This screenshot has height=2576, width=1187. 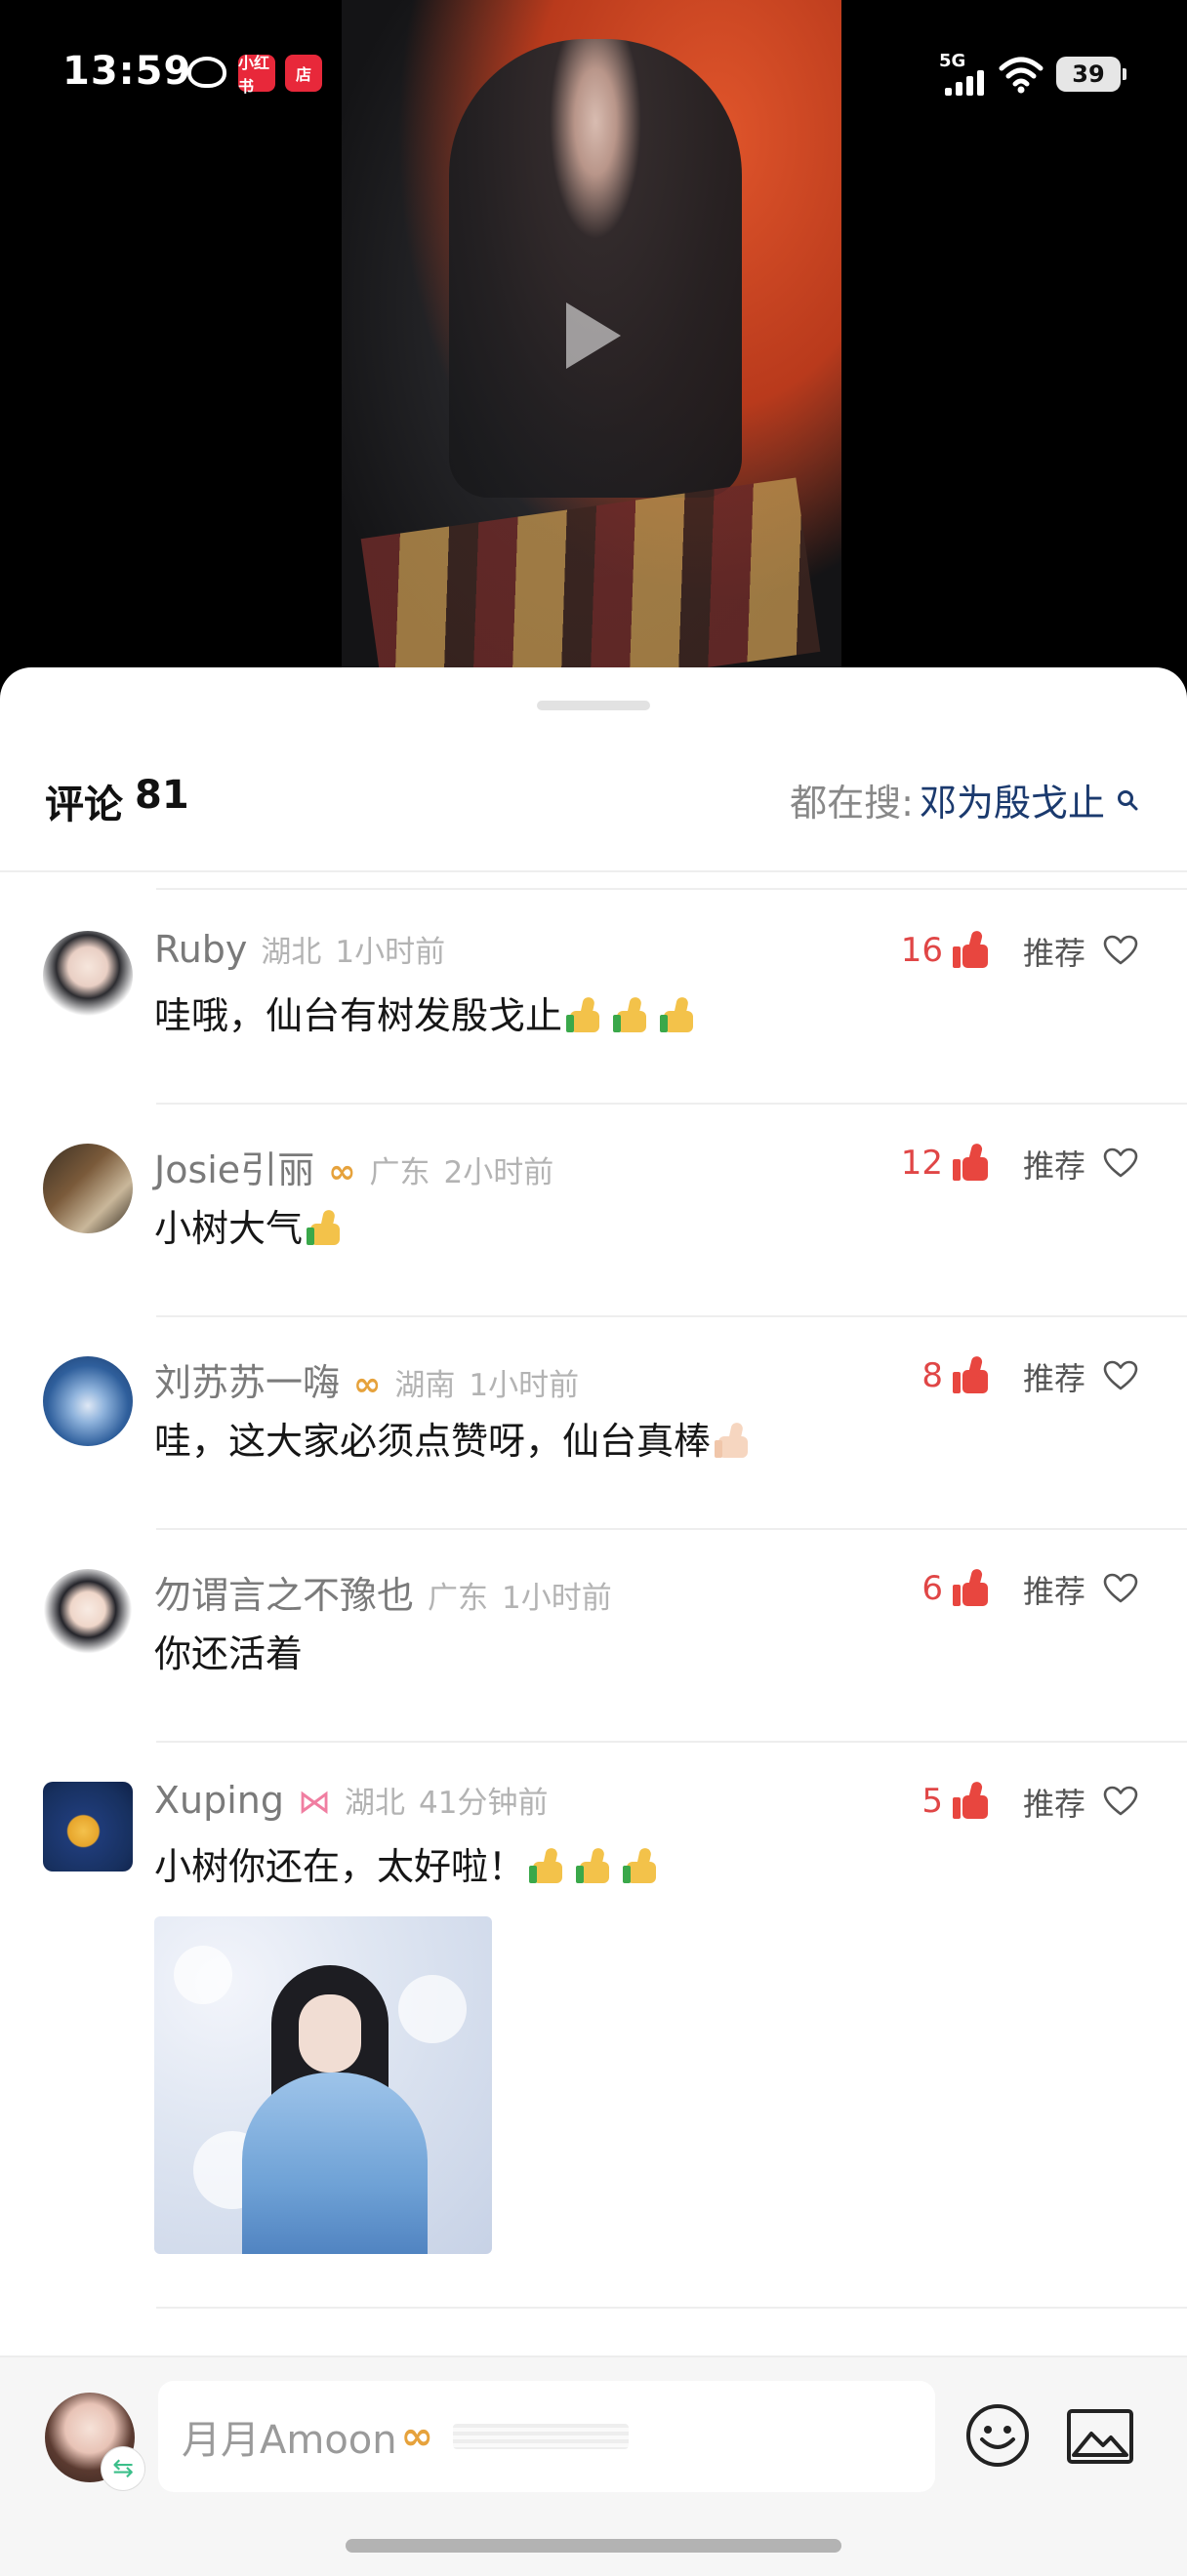 I want to click on comment-author: Josie引丽, so click(x=234, y=1166).